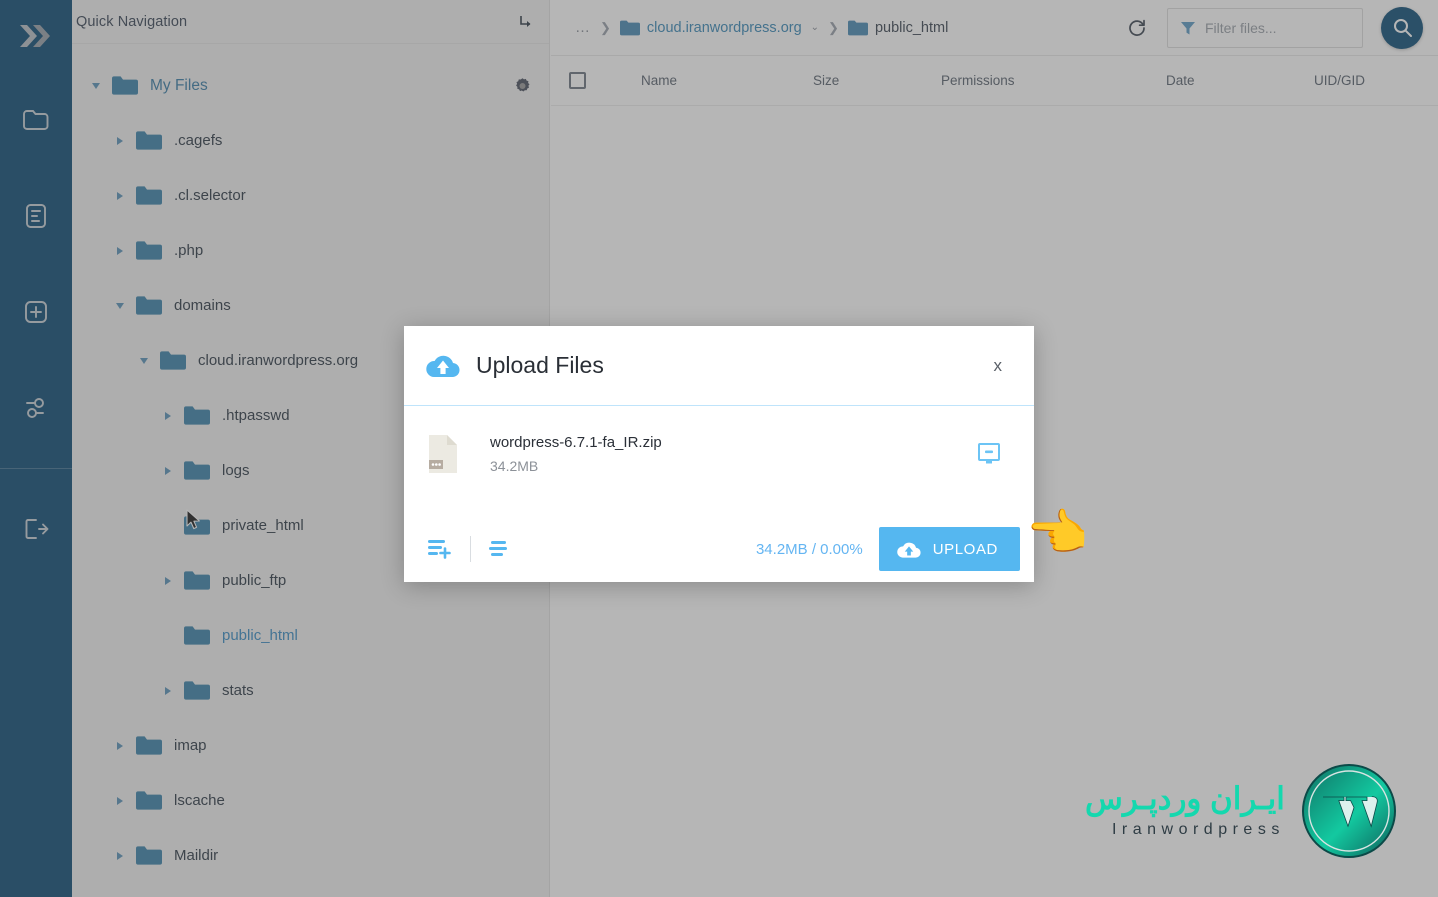 The image size is (1438, 897). What do you see at coordinates (719, 549) in the screenshot?
I see `dialog-footer: 34.2MB / 0.00% UPLOAD` at bounding box center [719, 549].